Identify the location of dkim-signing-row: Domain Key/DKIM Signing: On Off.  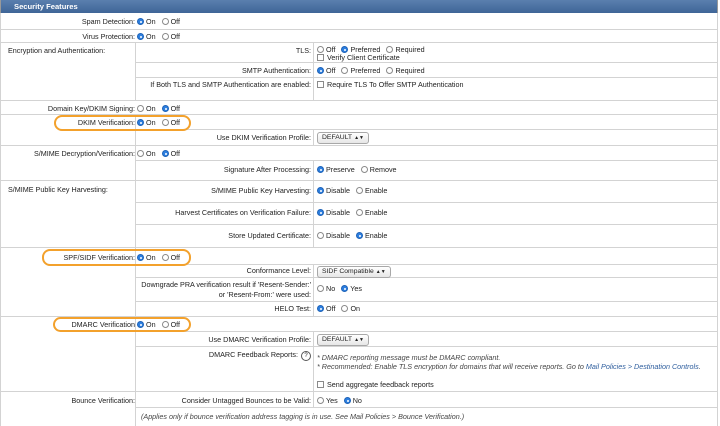
(359, 108).